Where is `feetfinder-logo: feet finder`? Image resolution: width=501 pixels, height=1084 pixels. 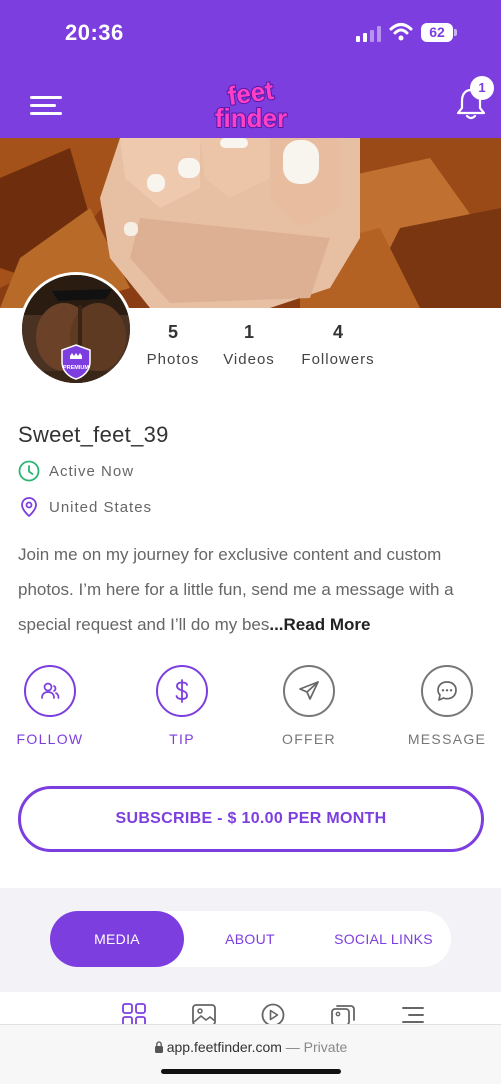
feetfinder-logo: feet finder is located at coordinates (251, 103).